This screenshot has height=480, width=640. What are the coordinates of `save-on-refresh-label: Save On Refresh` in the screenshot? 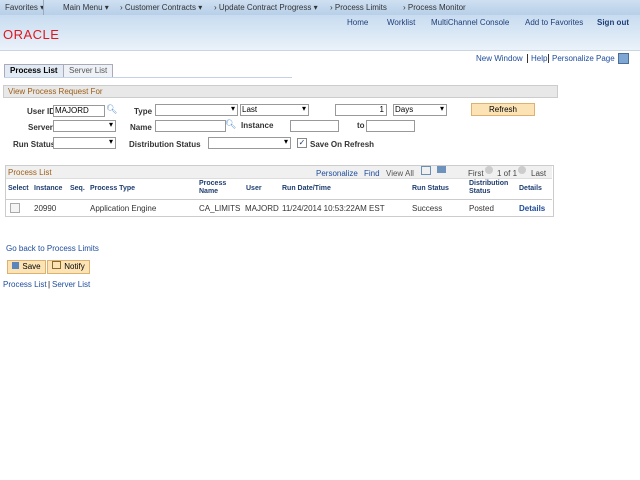 It's located at (342, 144).